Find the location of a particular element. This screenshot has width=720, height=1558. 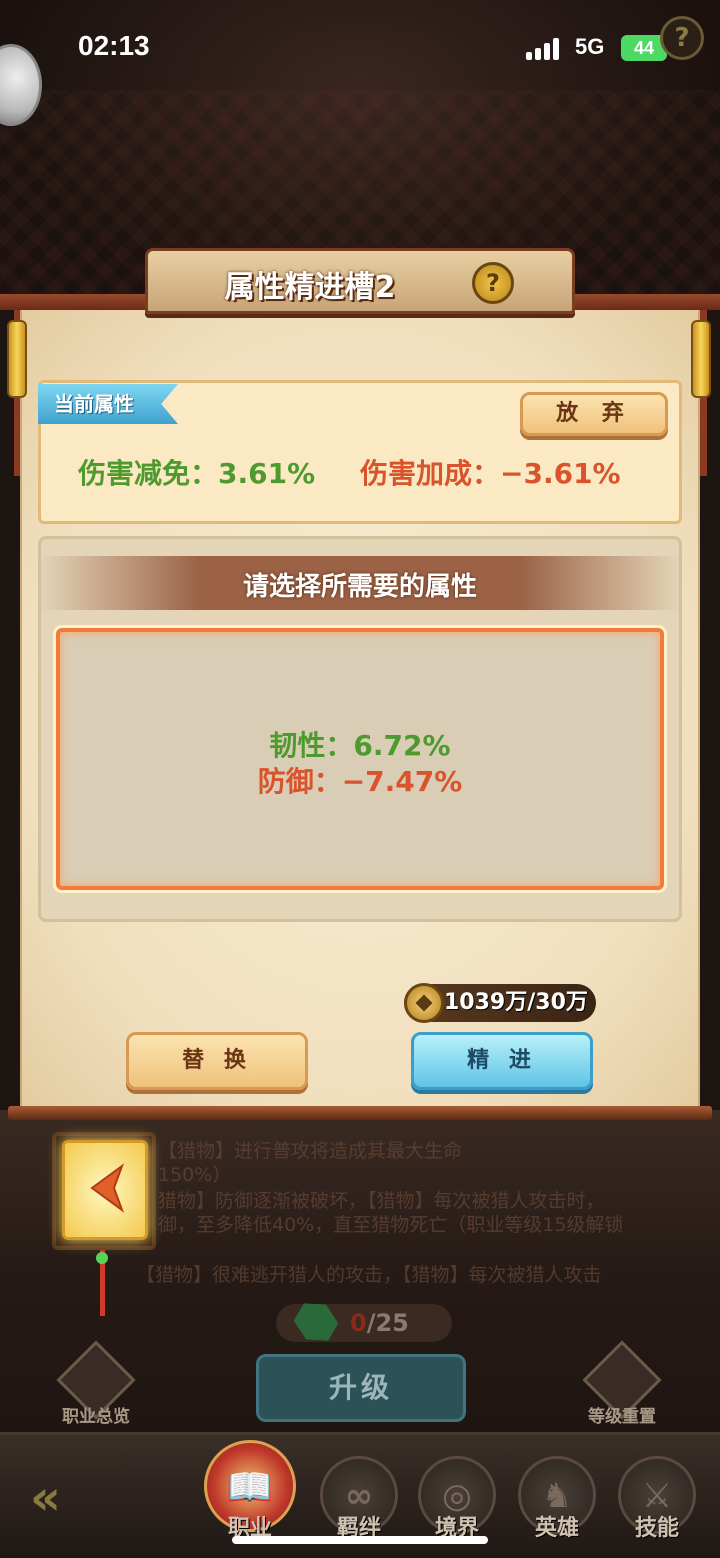

network-type: 5G is located at coordinates (590, 46).